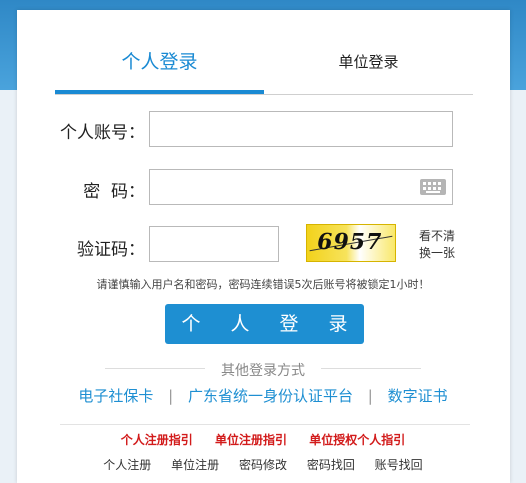 The height and width of the screenshot is (483, 526). What do you see at coordinates (399, 465) in the screenshot?
I see `account-recover-link: 账号找回` at bounding box center [399, 465].